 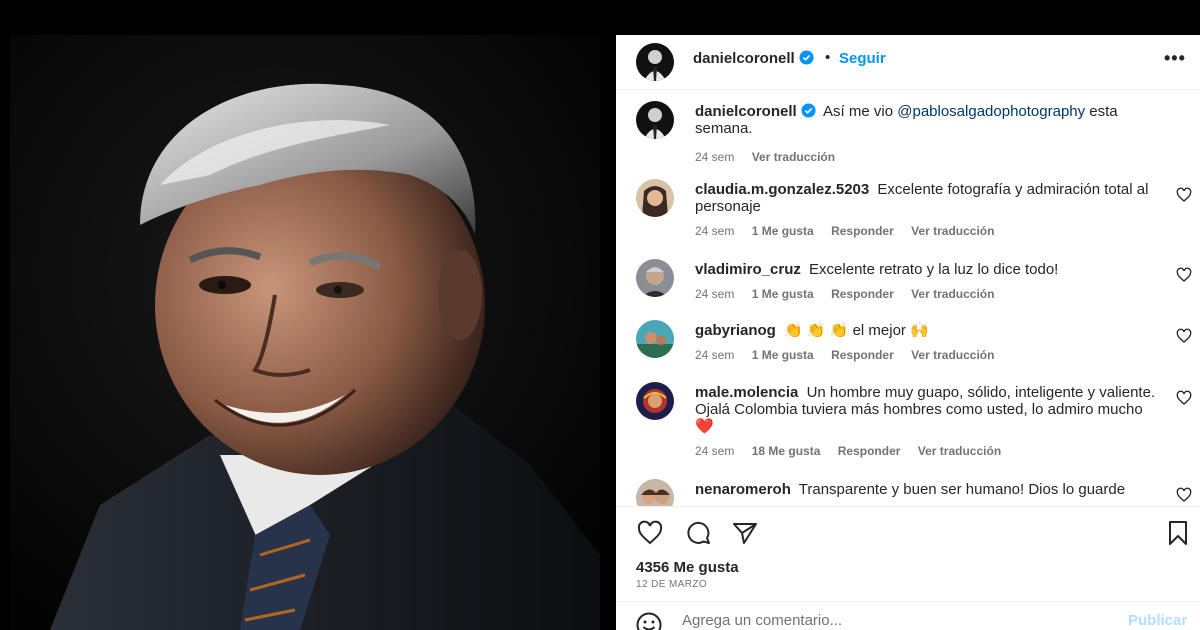 What do you see at coordinates (650, 533) in the screenshot?
I see `heart-icon` at bounding box center [650, 533].